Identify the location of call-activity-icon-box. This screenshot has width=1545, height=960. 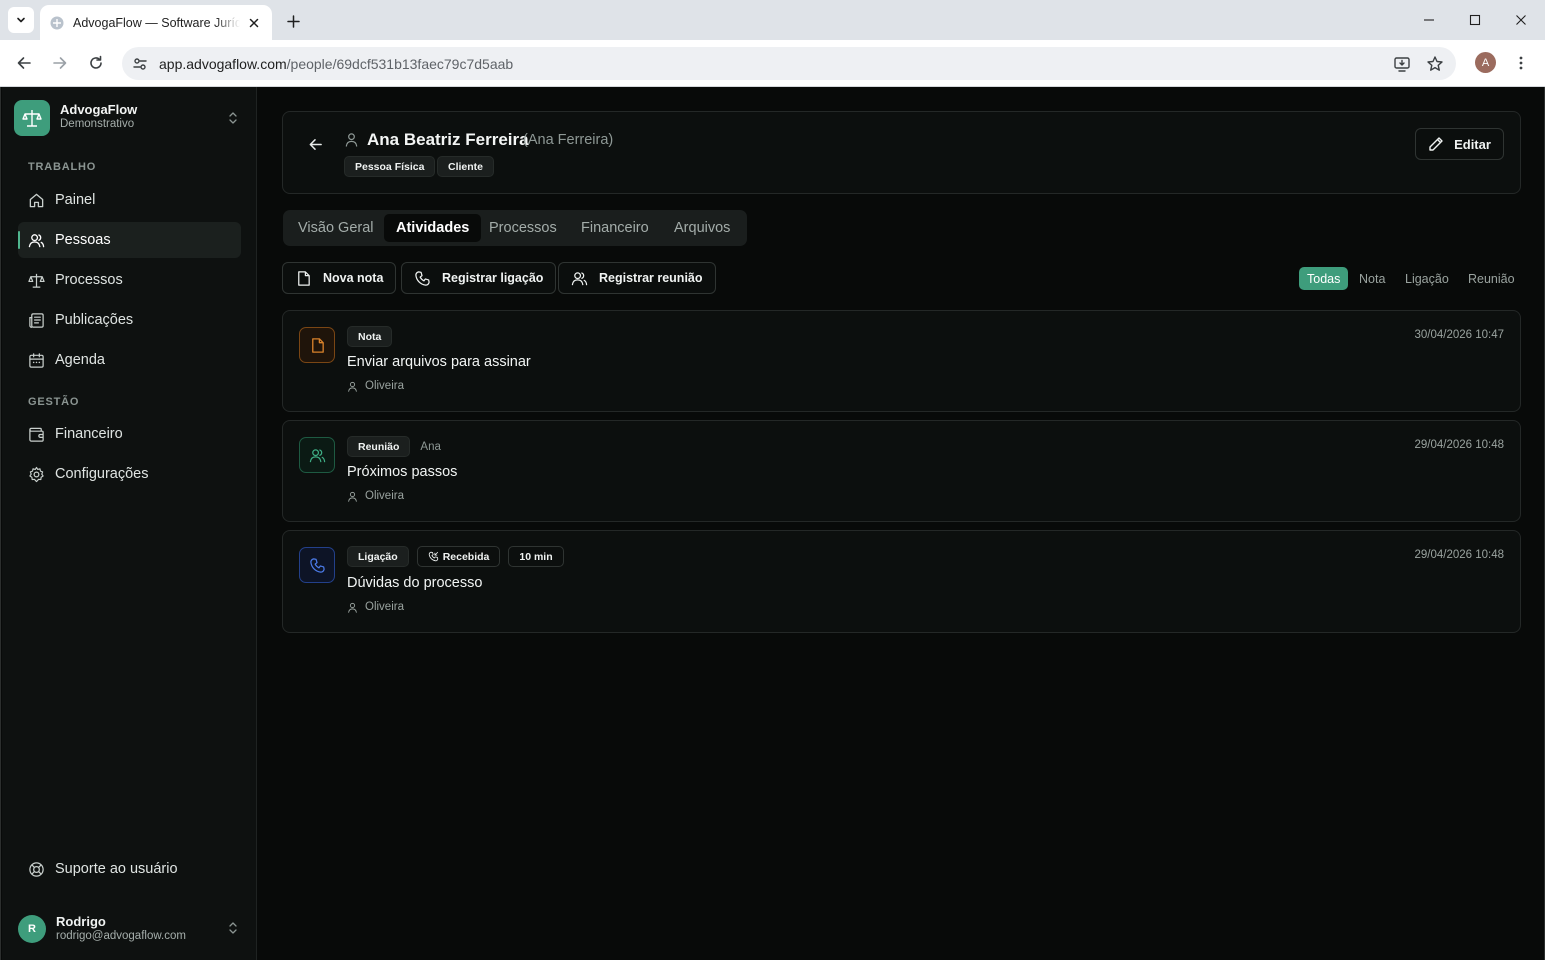
(317, 565).